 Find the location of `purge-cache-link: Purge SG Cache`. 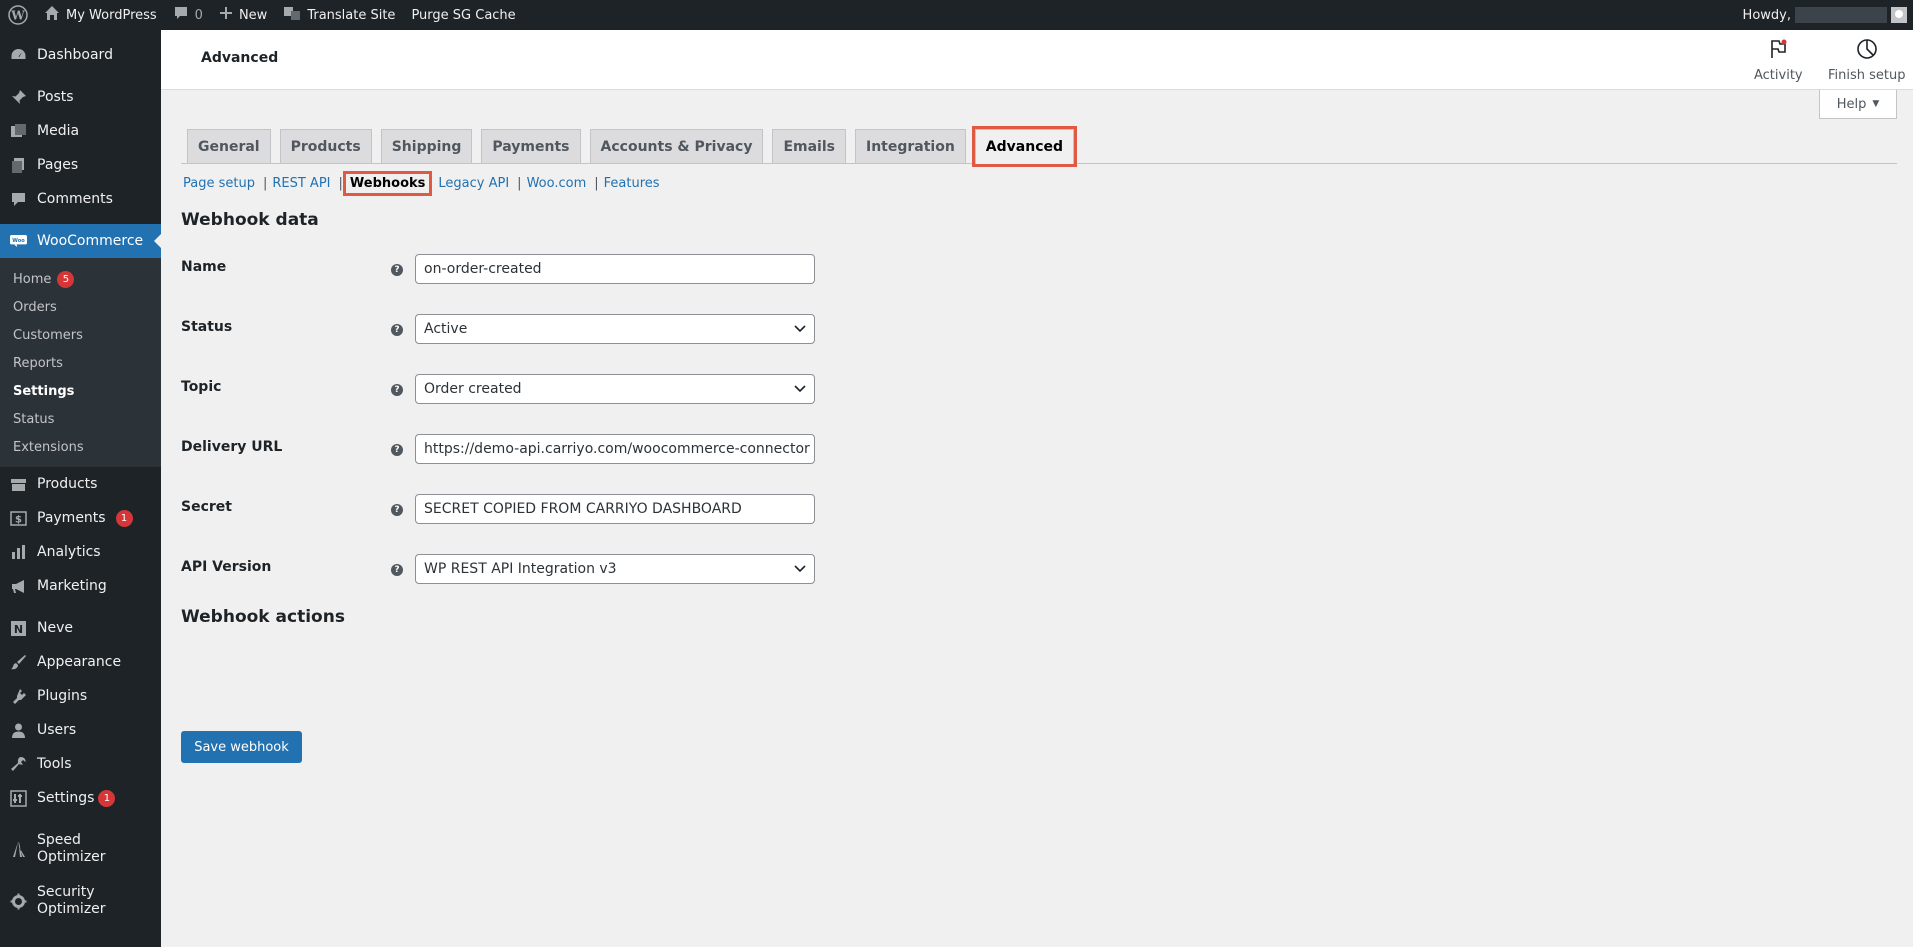

purge-cache-link: Purge SG Cache is located at coordinates (463, 15).